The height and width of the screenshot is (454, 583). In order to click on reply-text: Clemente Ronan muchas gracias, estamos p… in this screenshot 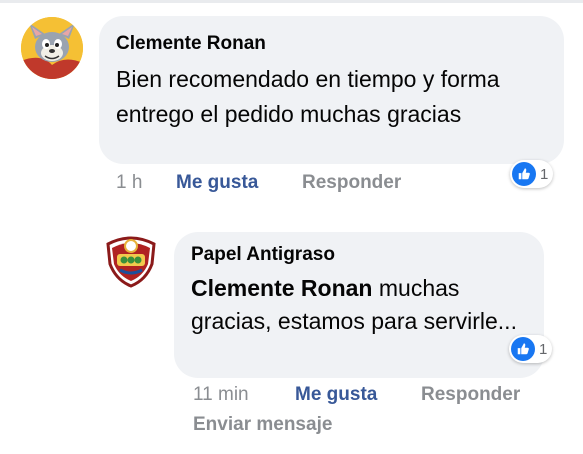, I will do `click(358, 305)`.